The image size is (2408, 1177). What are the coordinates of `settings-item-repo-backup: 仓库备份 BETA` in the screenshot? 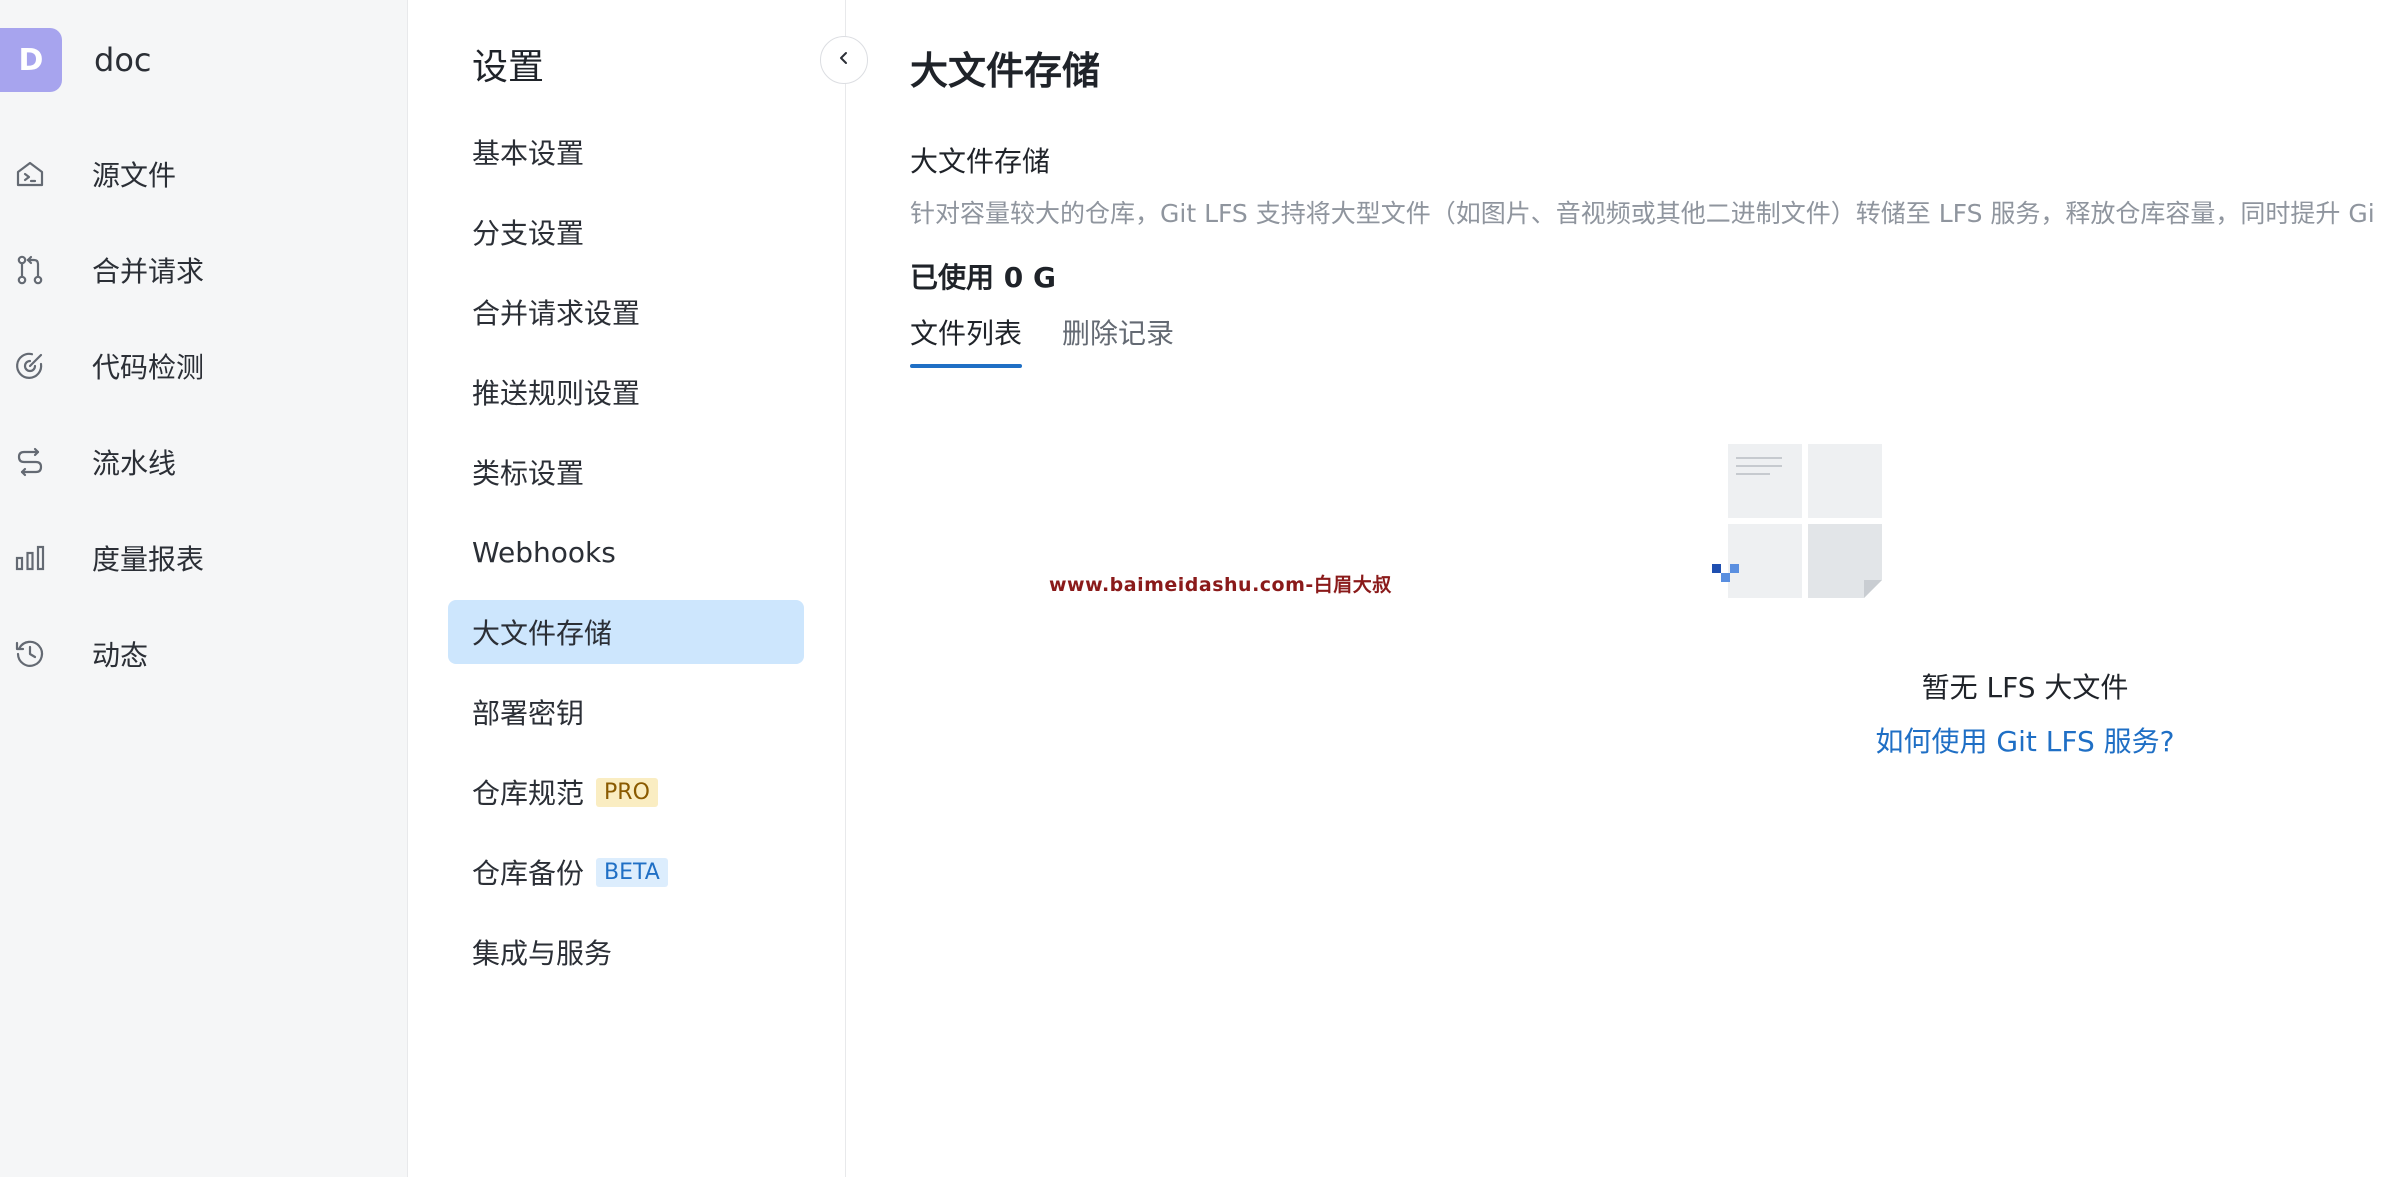 It's located at (626, 872).